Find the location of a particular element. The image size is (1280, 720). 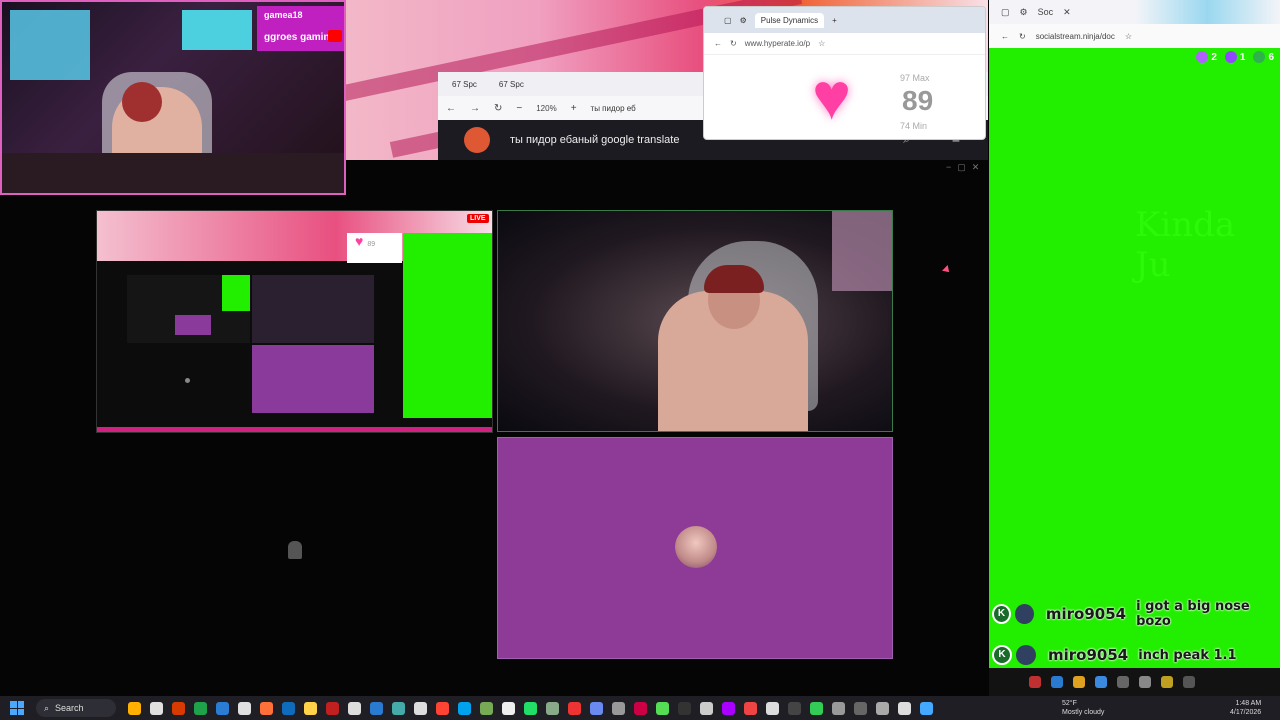

address-text: ты пидор еб is located at coordinates (613, 108).